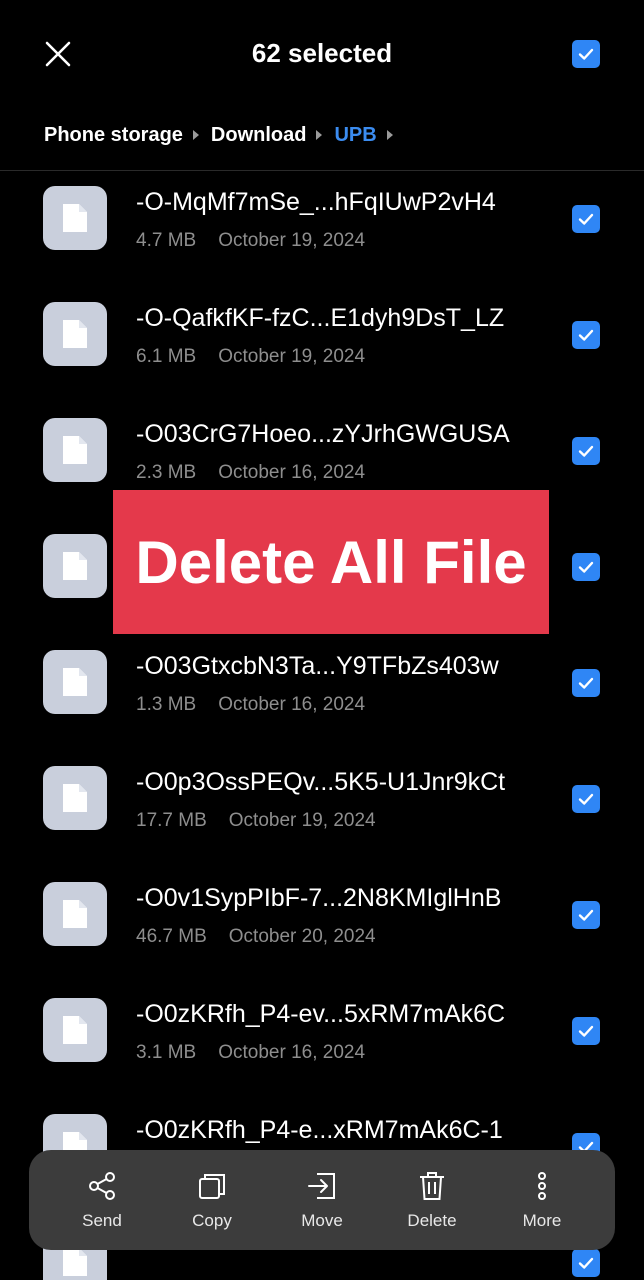 The width and height of the screenshot is (644, 1280). What do you see at coordinates (171, 820) in the screenshot?
I see `file-size: 17.7 MB` at bounding box center [171, 820].